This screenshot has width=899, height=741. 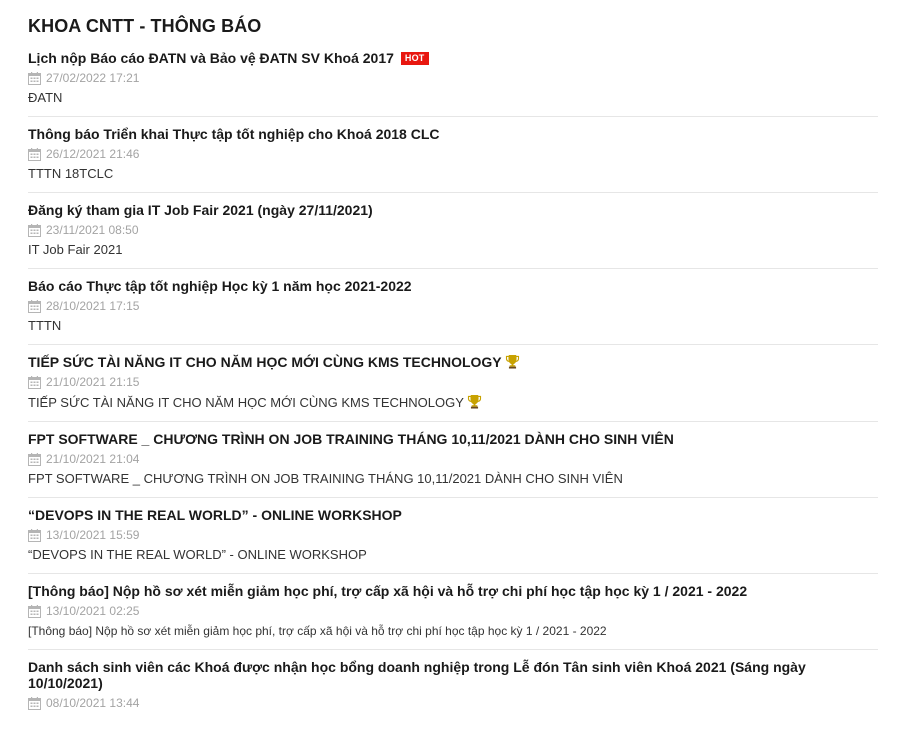 I want to click on news-date: 27/02/2022 17:21, so click(x=93, y=78).